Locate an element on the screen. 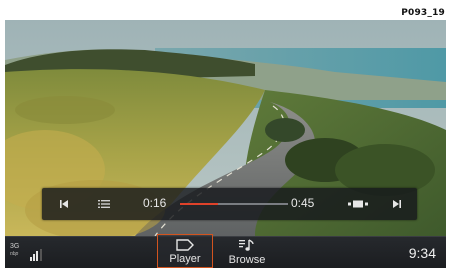 This screenshot has height=270, width=449. skip-previous-button is located at coordinates (64, 204).